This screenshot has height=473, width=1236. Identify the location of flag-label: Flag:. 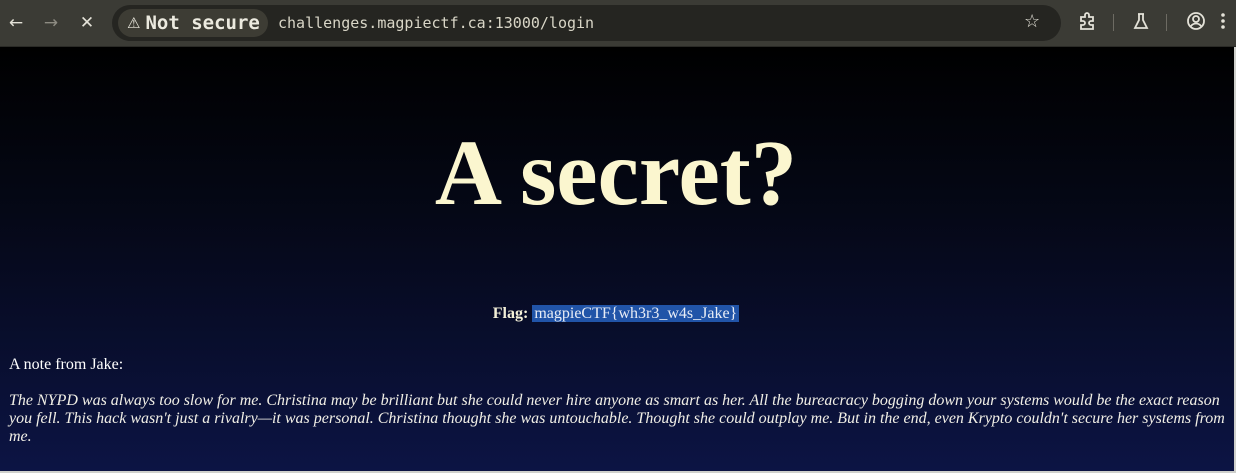
(510, 313).